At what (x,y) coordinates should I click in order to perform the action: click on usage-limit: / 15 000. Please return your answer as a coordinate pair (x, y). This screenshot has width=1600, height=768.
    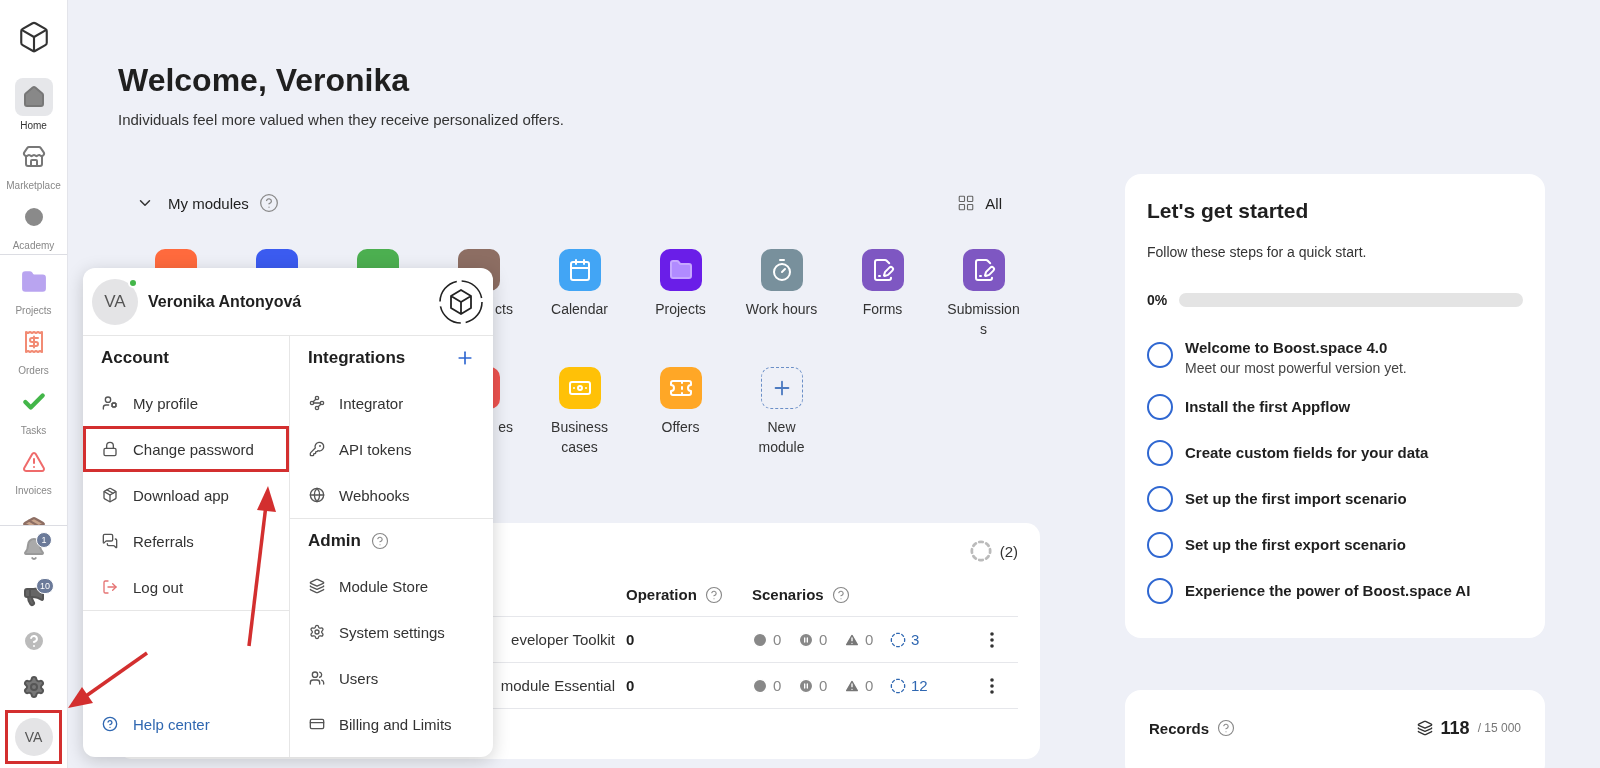
    Looking at the image, I should click on (1499, 728).